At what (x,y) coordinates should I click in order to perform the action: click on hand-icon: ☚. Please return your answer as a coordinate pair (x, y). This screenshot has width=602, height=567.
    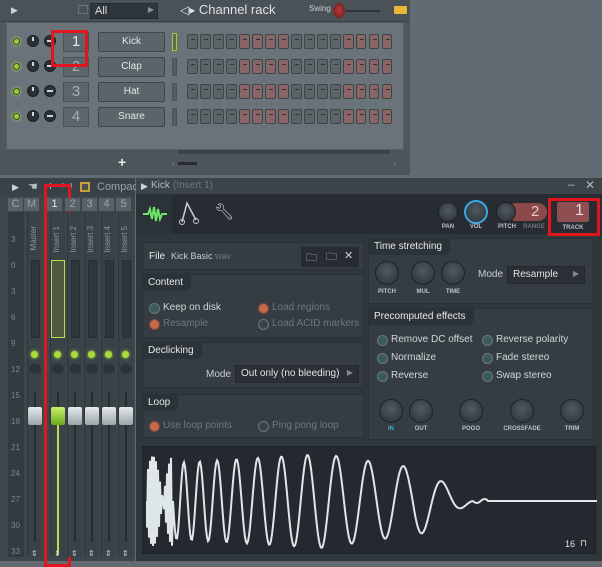
    Looking at the image, I should click on (33, 186).